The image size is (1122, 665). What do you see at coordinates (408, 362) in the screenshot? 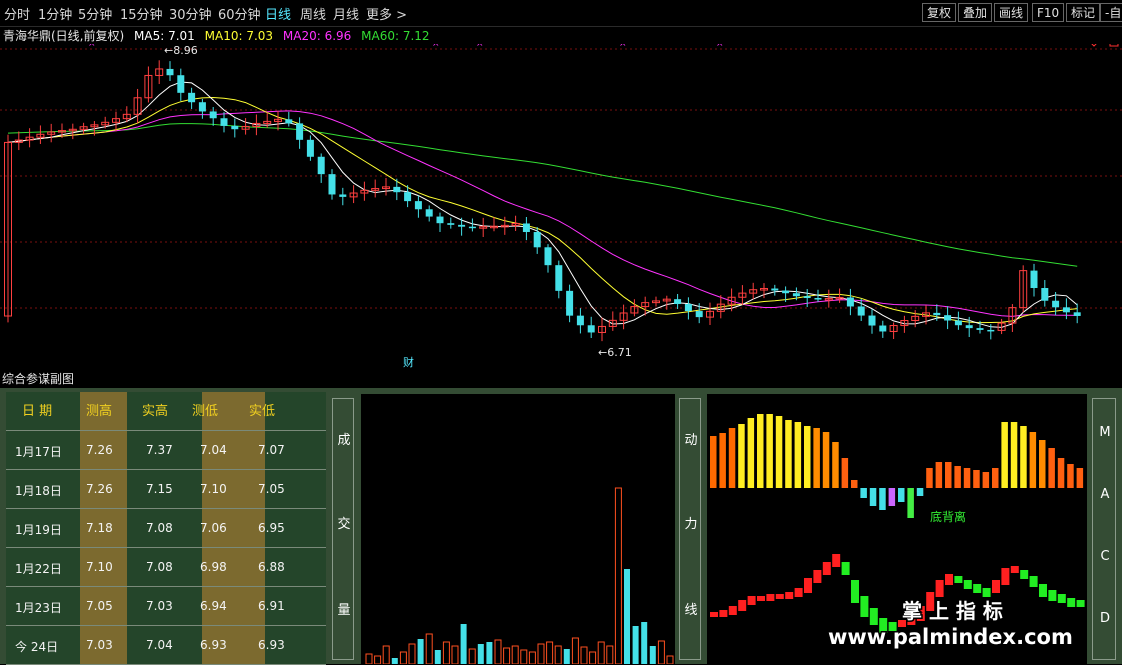
I see `financial-marker: 财` at bounding box center [408, 362].